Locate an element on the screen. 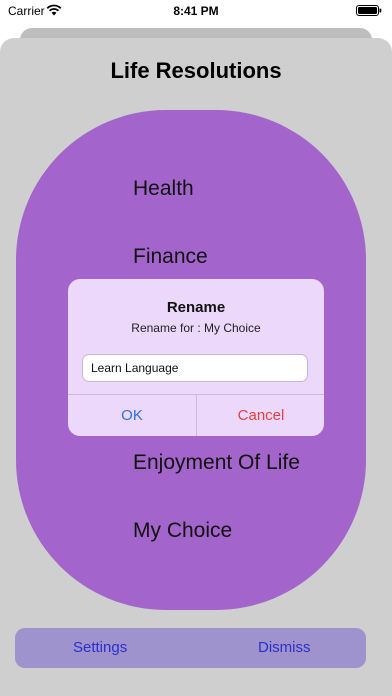  resolution-item-my-choice: My Choice is located at coordinates (182, 531).